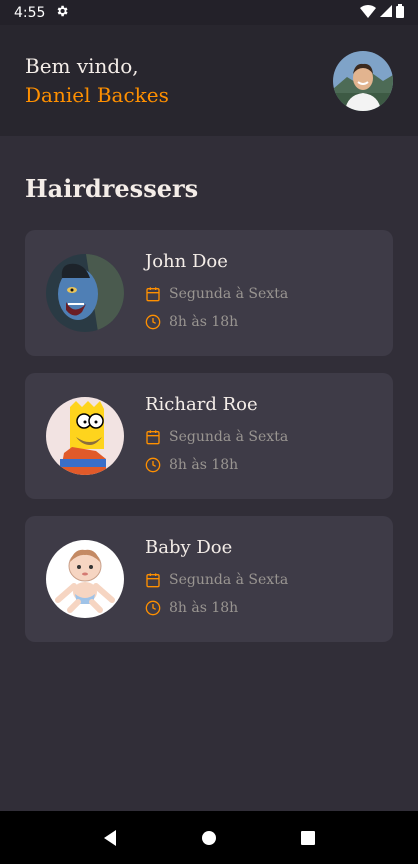 The image size is (418, 864). I want to click on welcome-block: Bem vindo, Daniel Backes, so click(97, 81).